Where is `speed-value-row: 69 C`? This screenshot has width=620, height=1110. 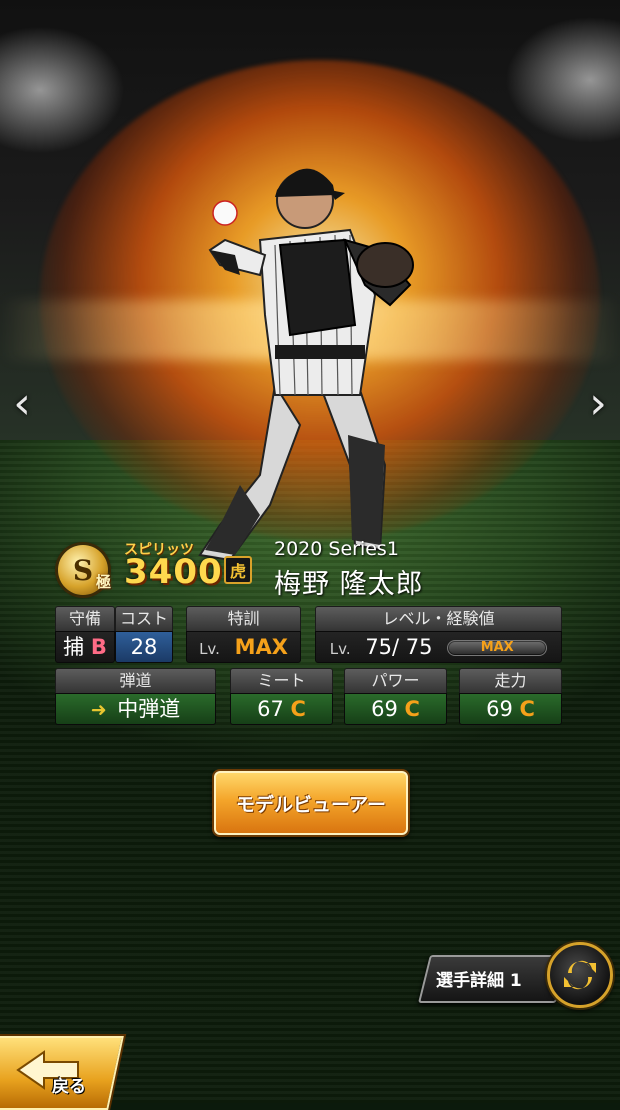
speed-value-row: 69 C is located at coordinates (510, 709).